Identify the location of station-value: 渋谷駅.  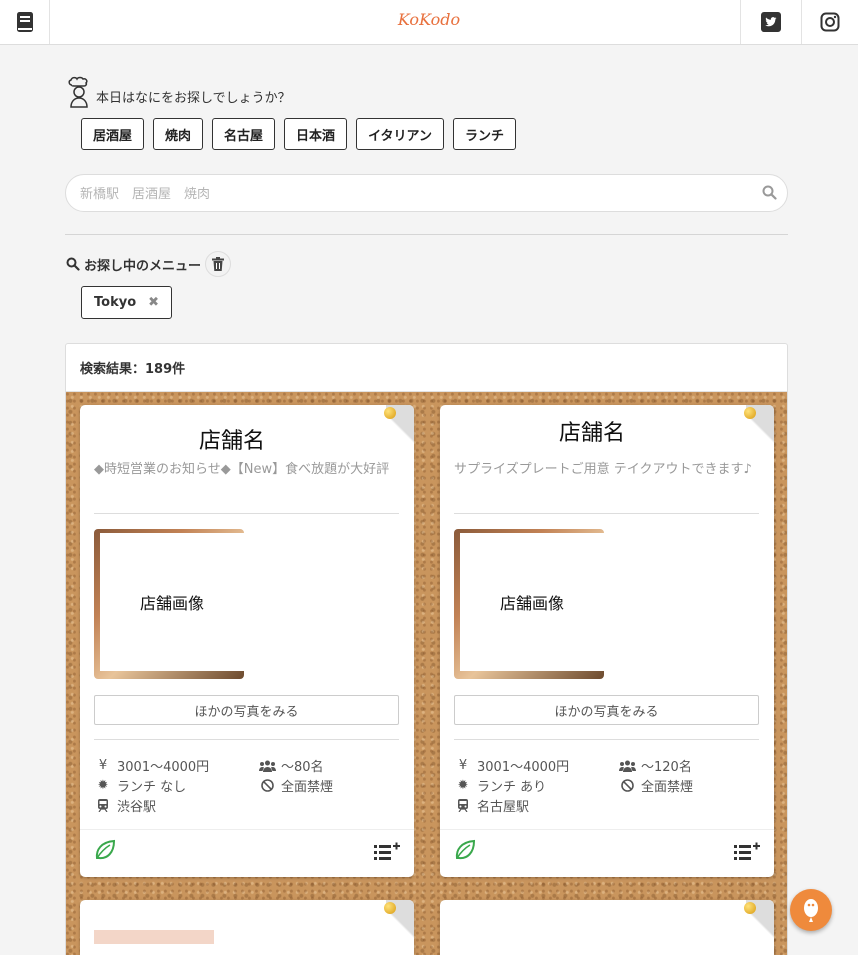
(137, 807).